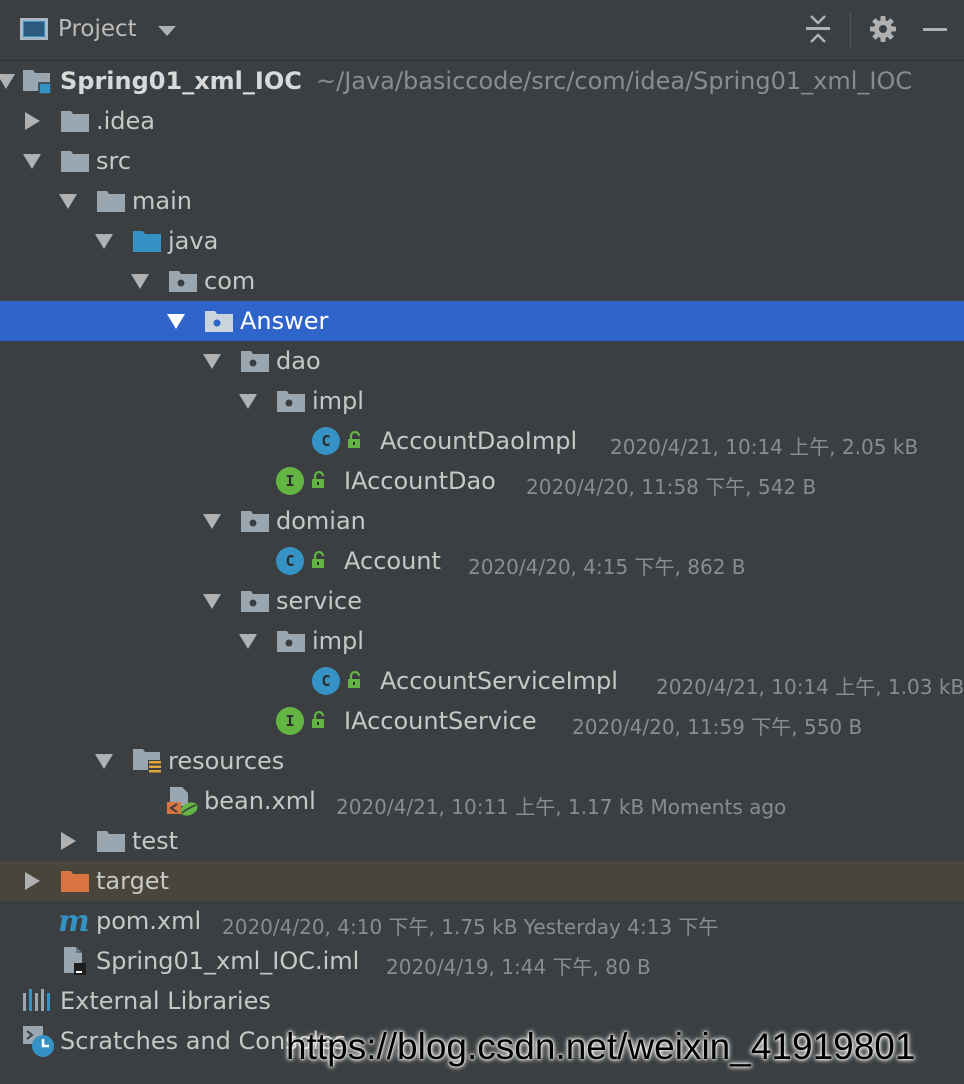  Describe the element at coordinates (482, 601) in the screenshot. I see `tree-node-service: service` at that location.